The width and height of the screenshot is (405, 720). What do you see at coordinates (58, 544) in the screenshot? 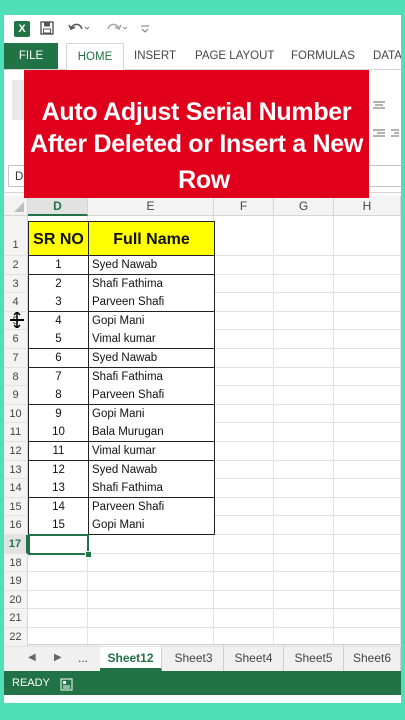
I see `active-cell-selection` at bounding box center [58, 544].